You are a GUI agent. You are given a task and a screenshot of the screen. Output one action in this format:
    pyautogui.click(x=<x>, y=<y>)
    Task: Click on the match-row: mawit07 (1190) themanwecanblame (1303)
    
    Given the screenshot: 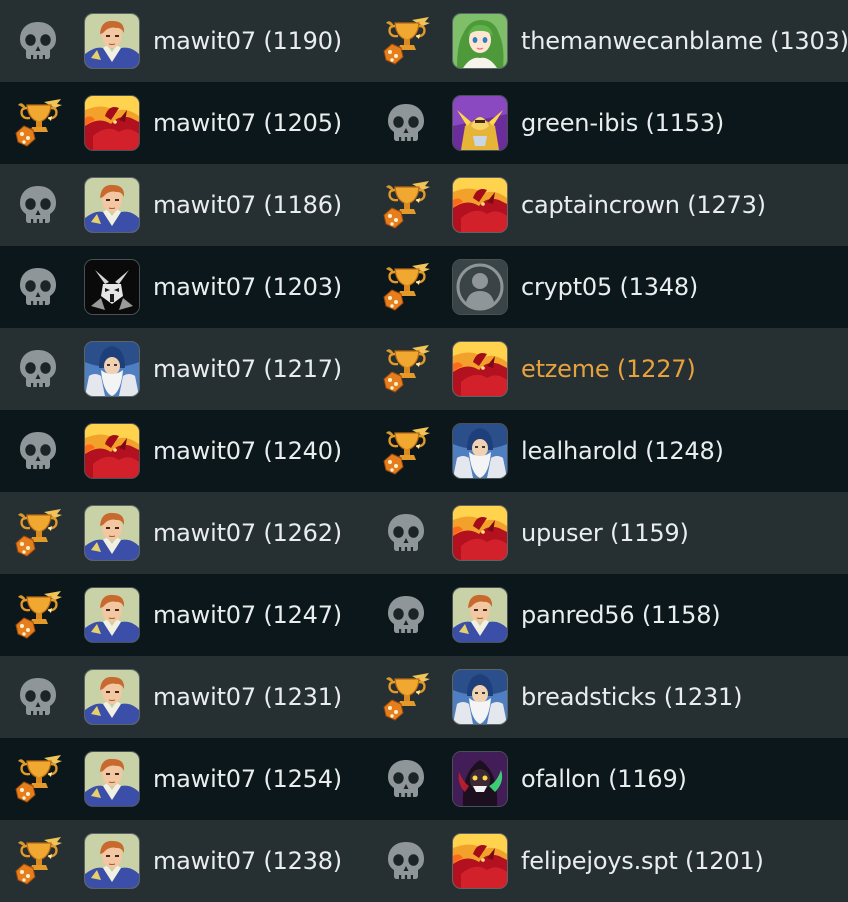 What is the action you would take?
    pyautogui.click(x=424, y=41)
    